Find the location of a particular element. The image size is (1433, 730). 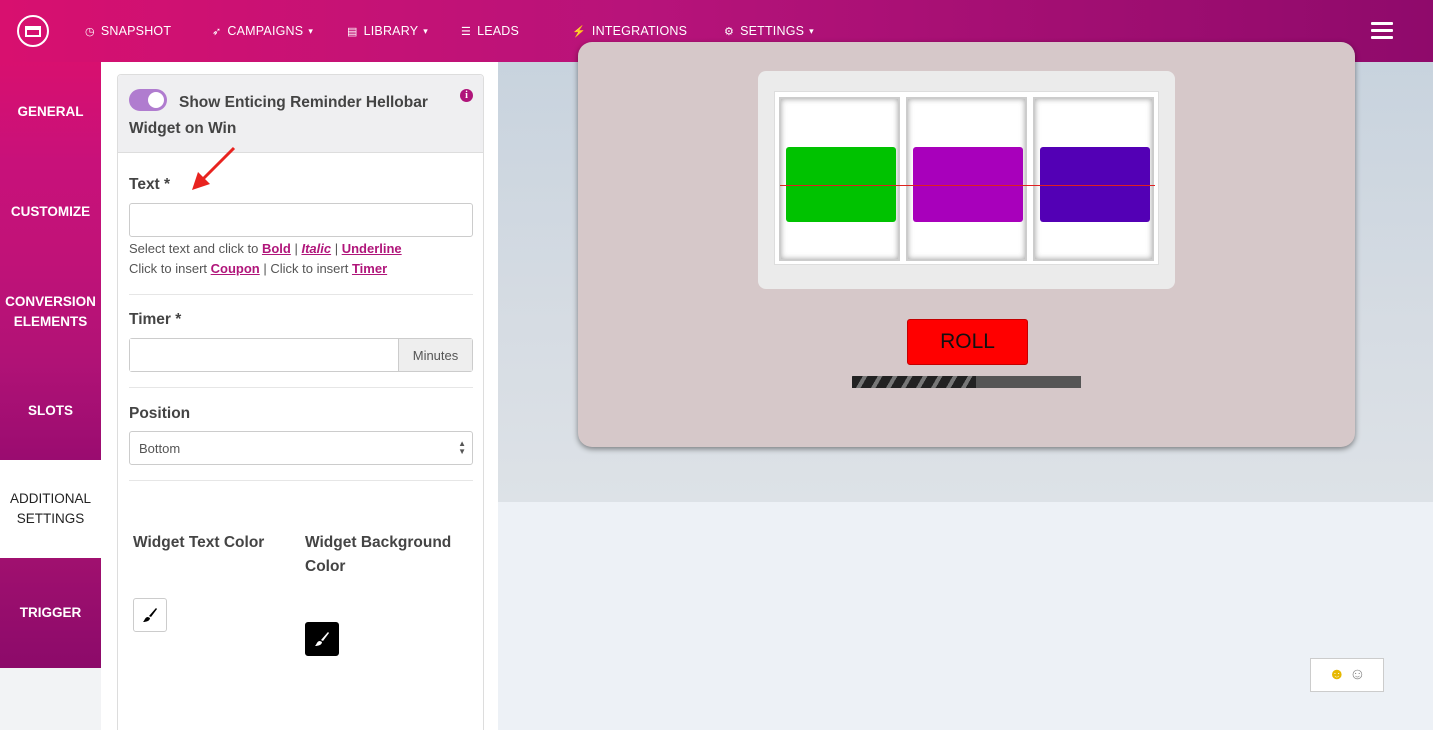

tab-conversion-elements: CONVERSION ELEMENTS is located at coordinates (50, 312).